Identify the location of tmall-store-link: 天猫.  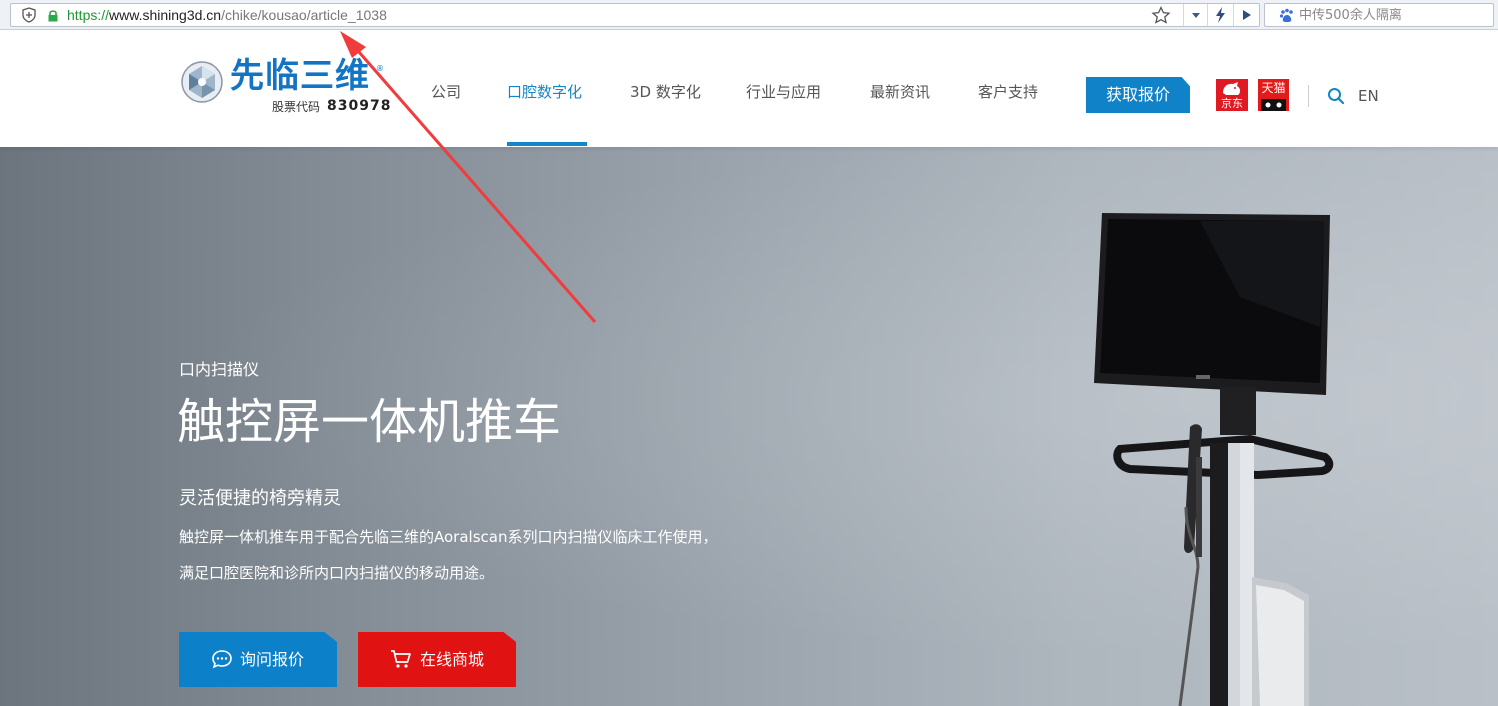
(1273, 95).